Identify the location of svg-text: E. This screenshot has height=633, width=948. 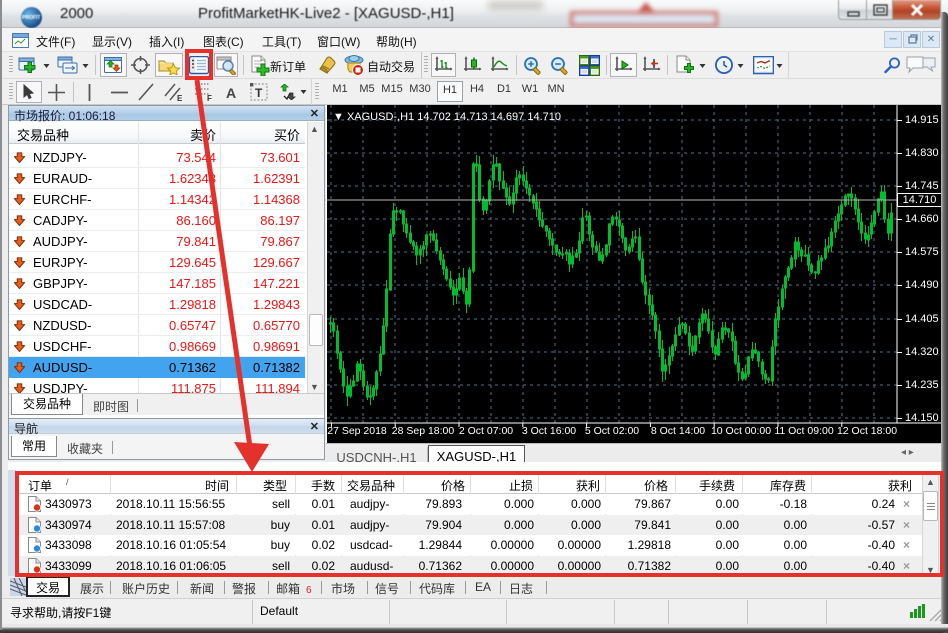
(180, 98).